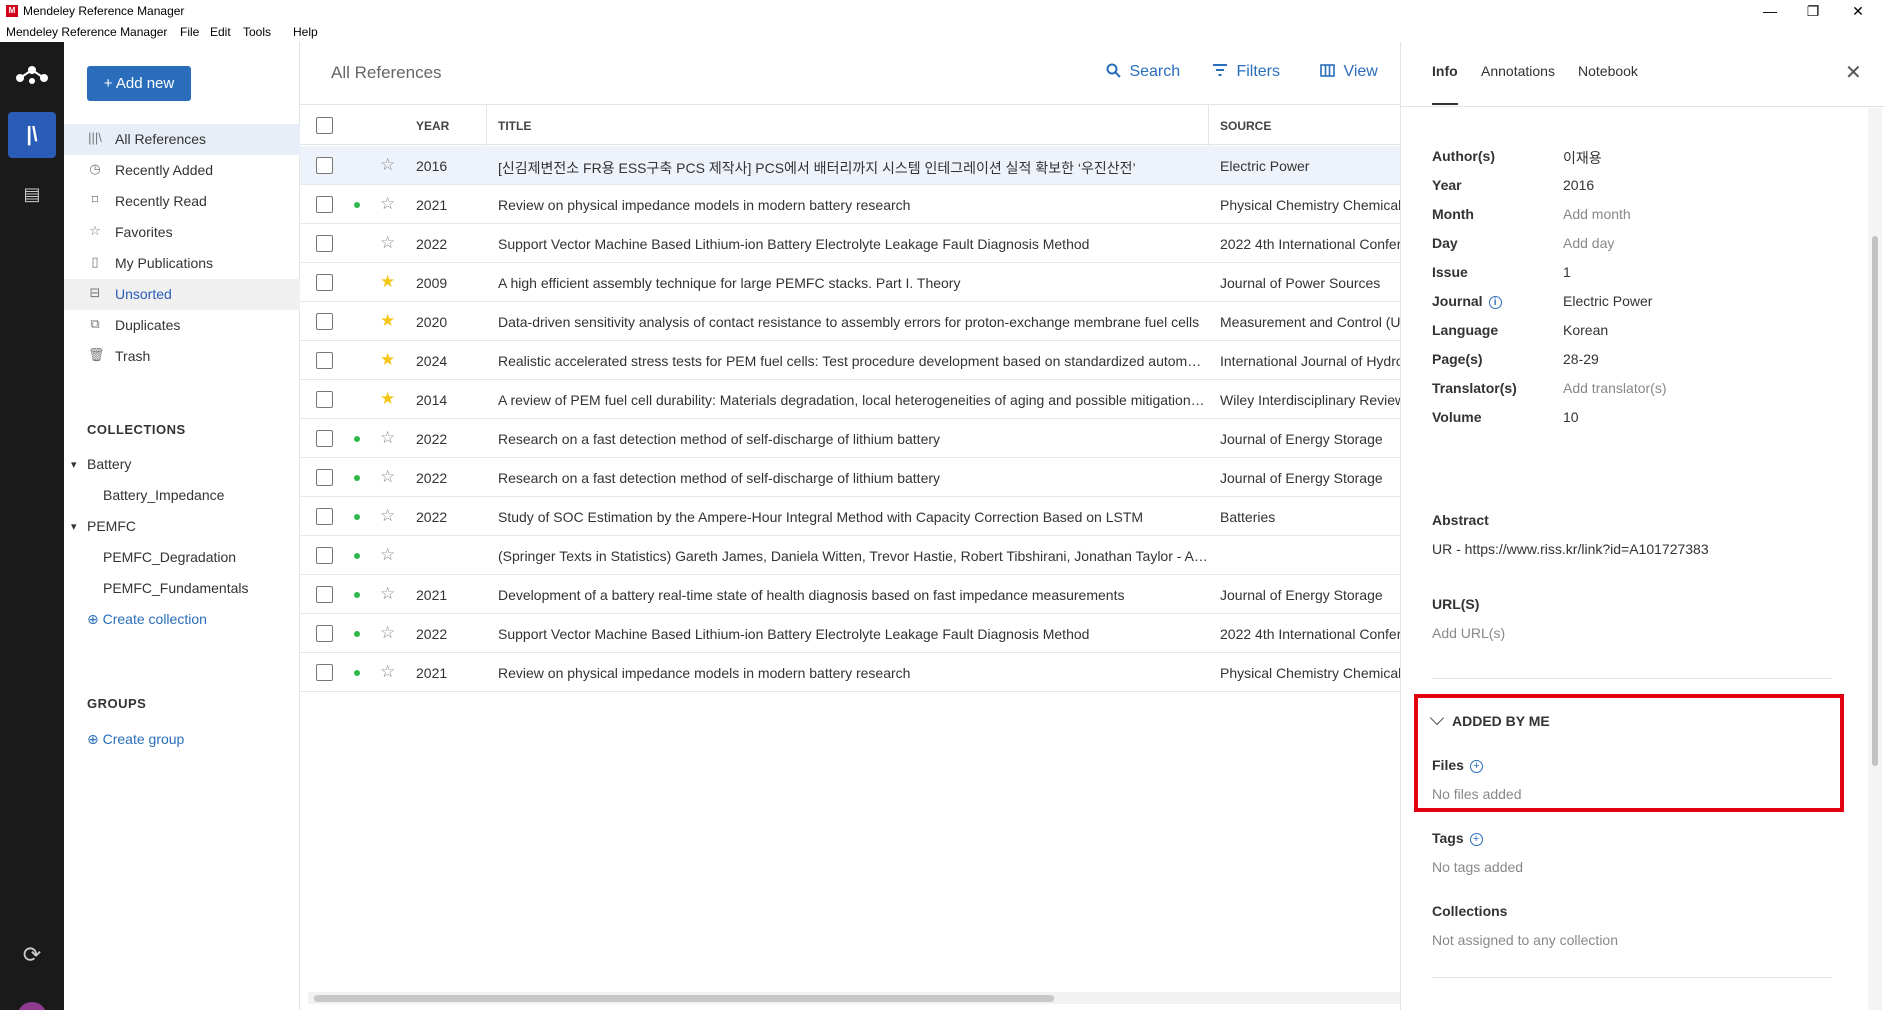 This screenshot has width=1885, height=1010. Describe the element at coordinates (1578, 185) in the screenshot. I see `field-value: 2016` at that location.